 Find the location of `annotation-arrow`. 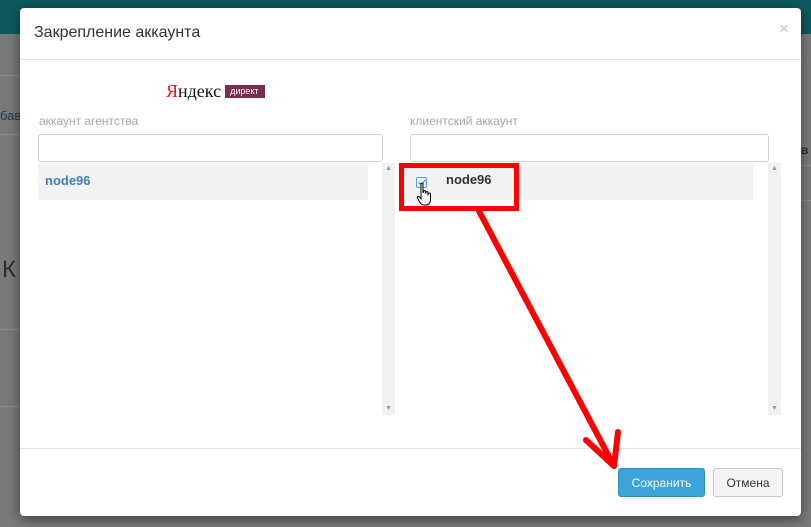

annotation-arrow is located at coordinates (548, 338).